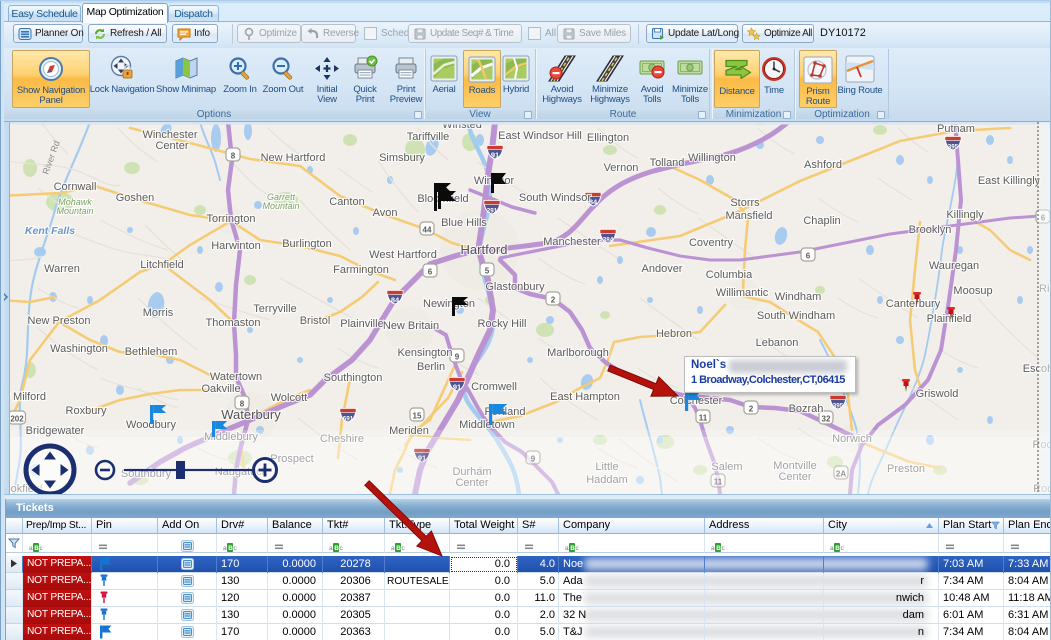 The width and height of the screenshot is (1051, 640). I want to click on svg-text: Bristol, so click(315, 321).